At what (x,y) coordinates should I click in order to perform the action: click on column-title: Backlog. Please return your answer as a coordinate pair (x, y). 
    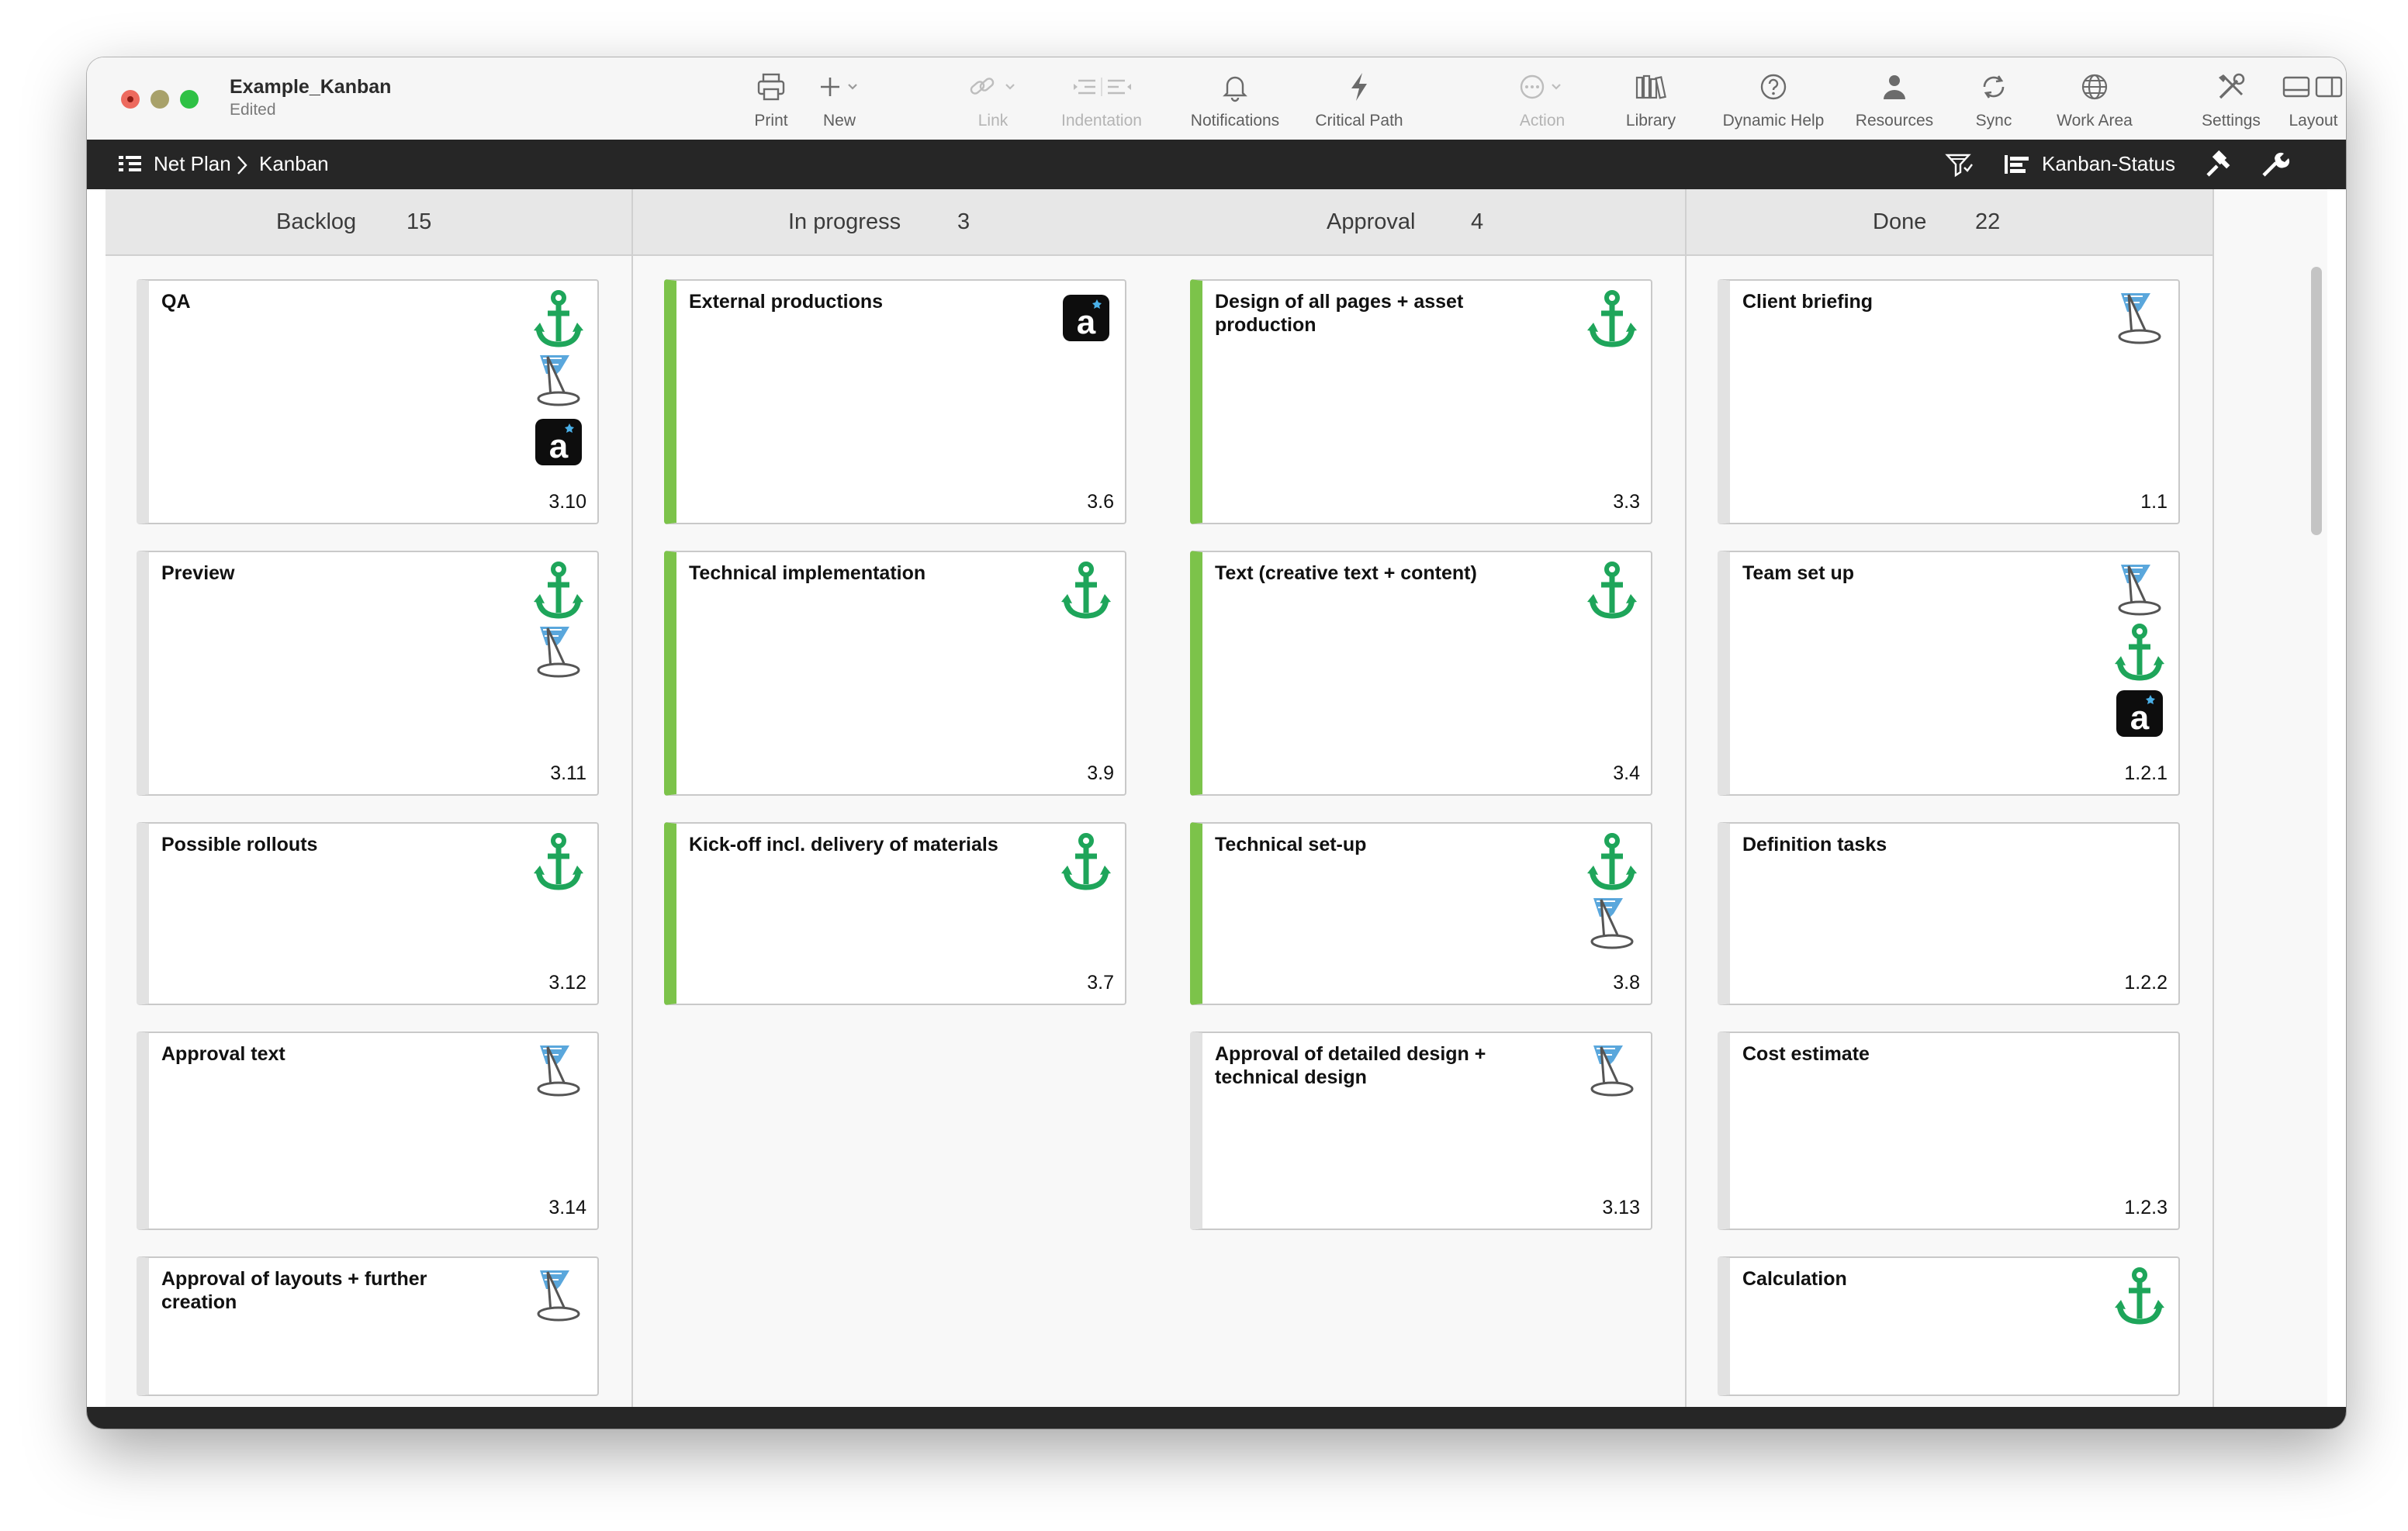
    Looking at the image, I should click on (316, 221).